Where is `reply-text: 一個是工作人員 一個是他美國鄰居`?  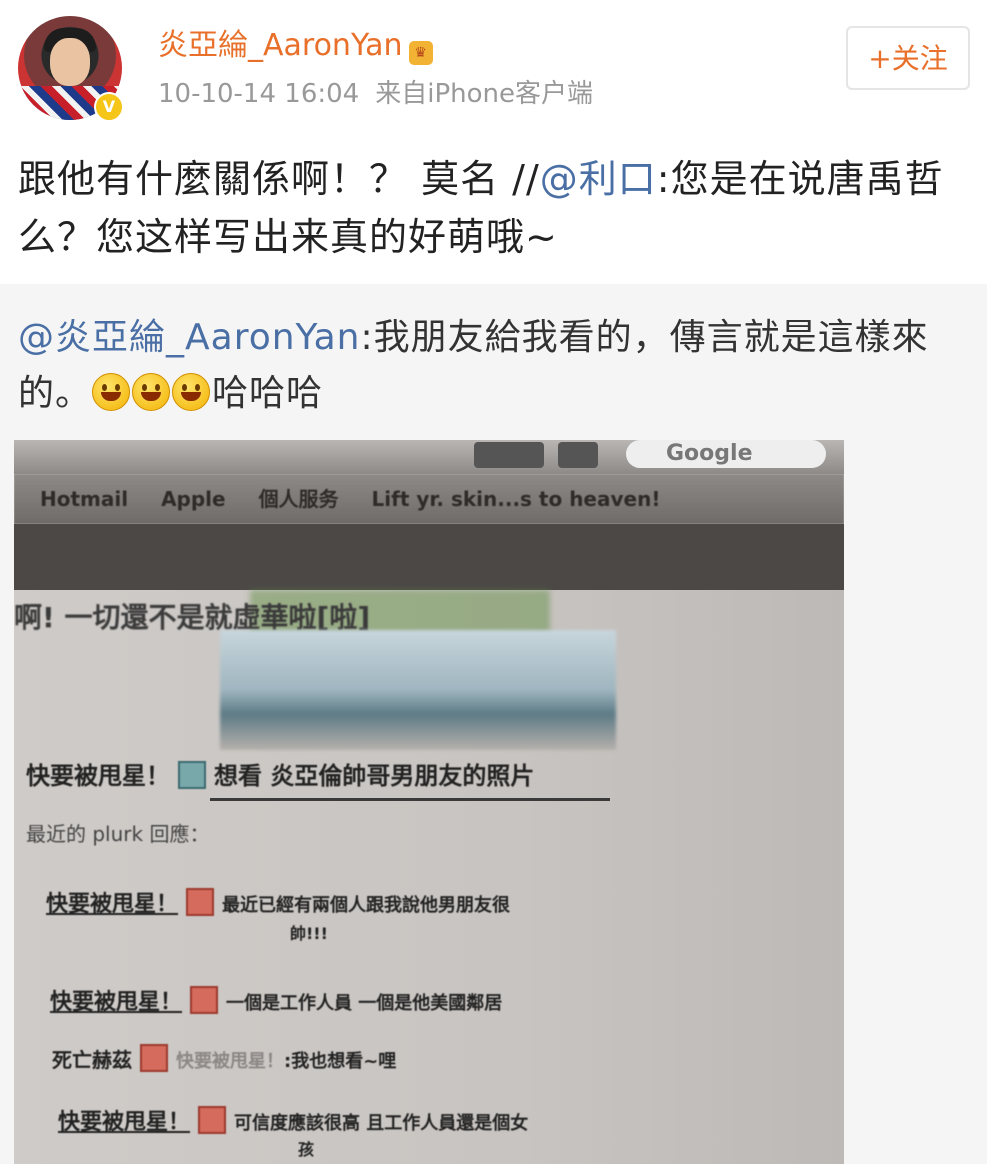 reply-text: 一個是工作人員 一個是他美國鄰居 is located at coordinates (364, 1003).